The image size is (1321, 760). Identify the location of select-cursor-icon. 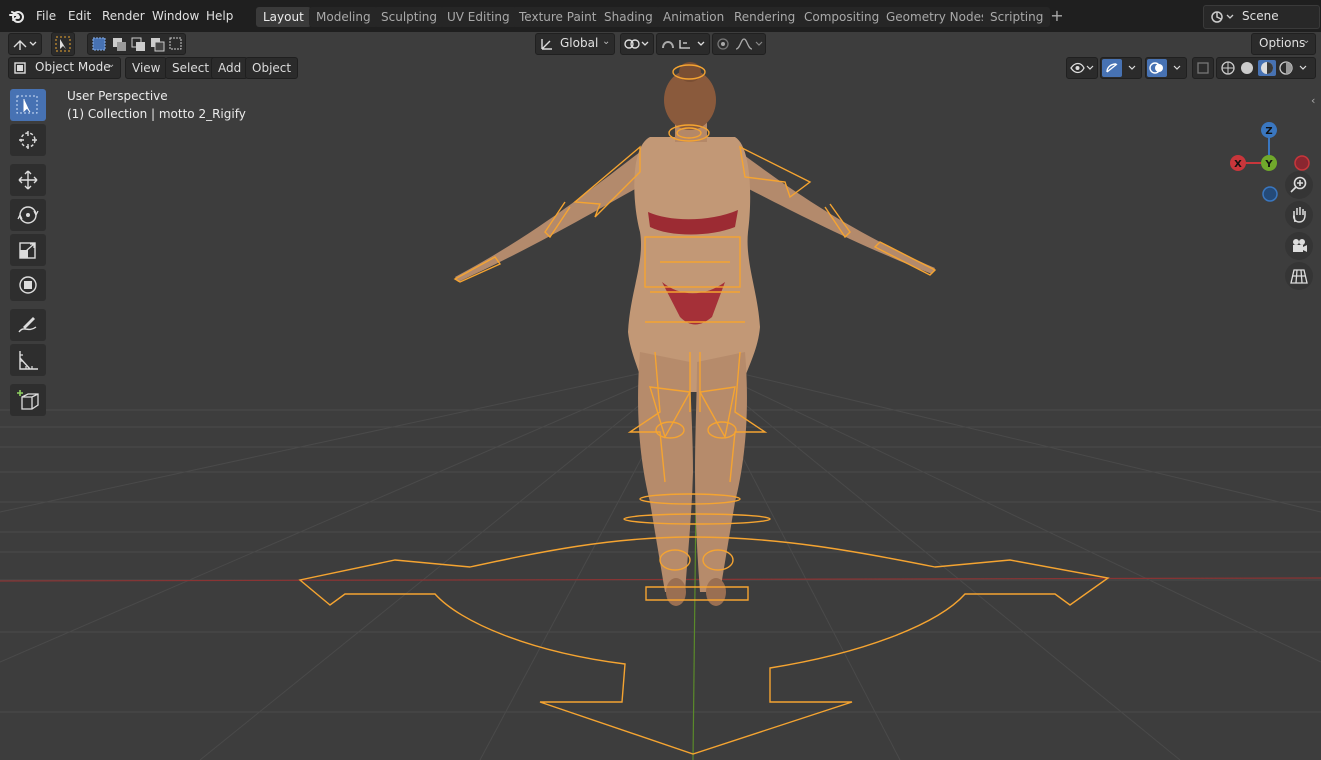
(63, 44).